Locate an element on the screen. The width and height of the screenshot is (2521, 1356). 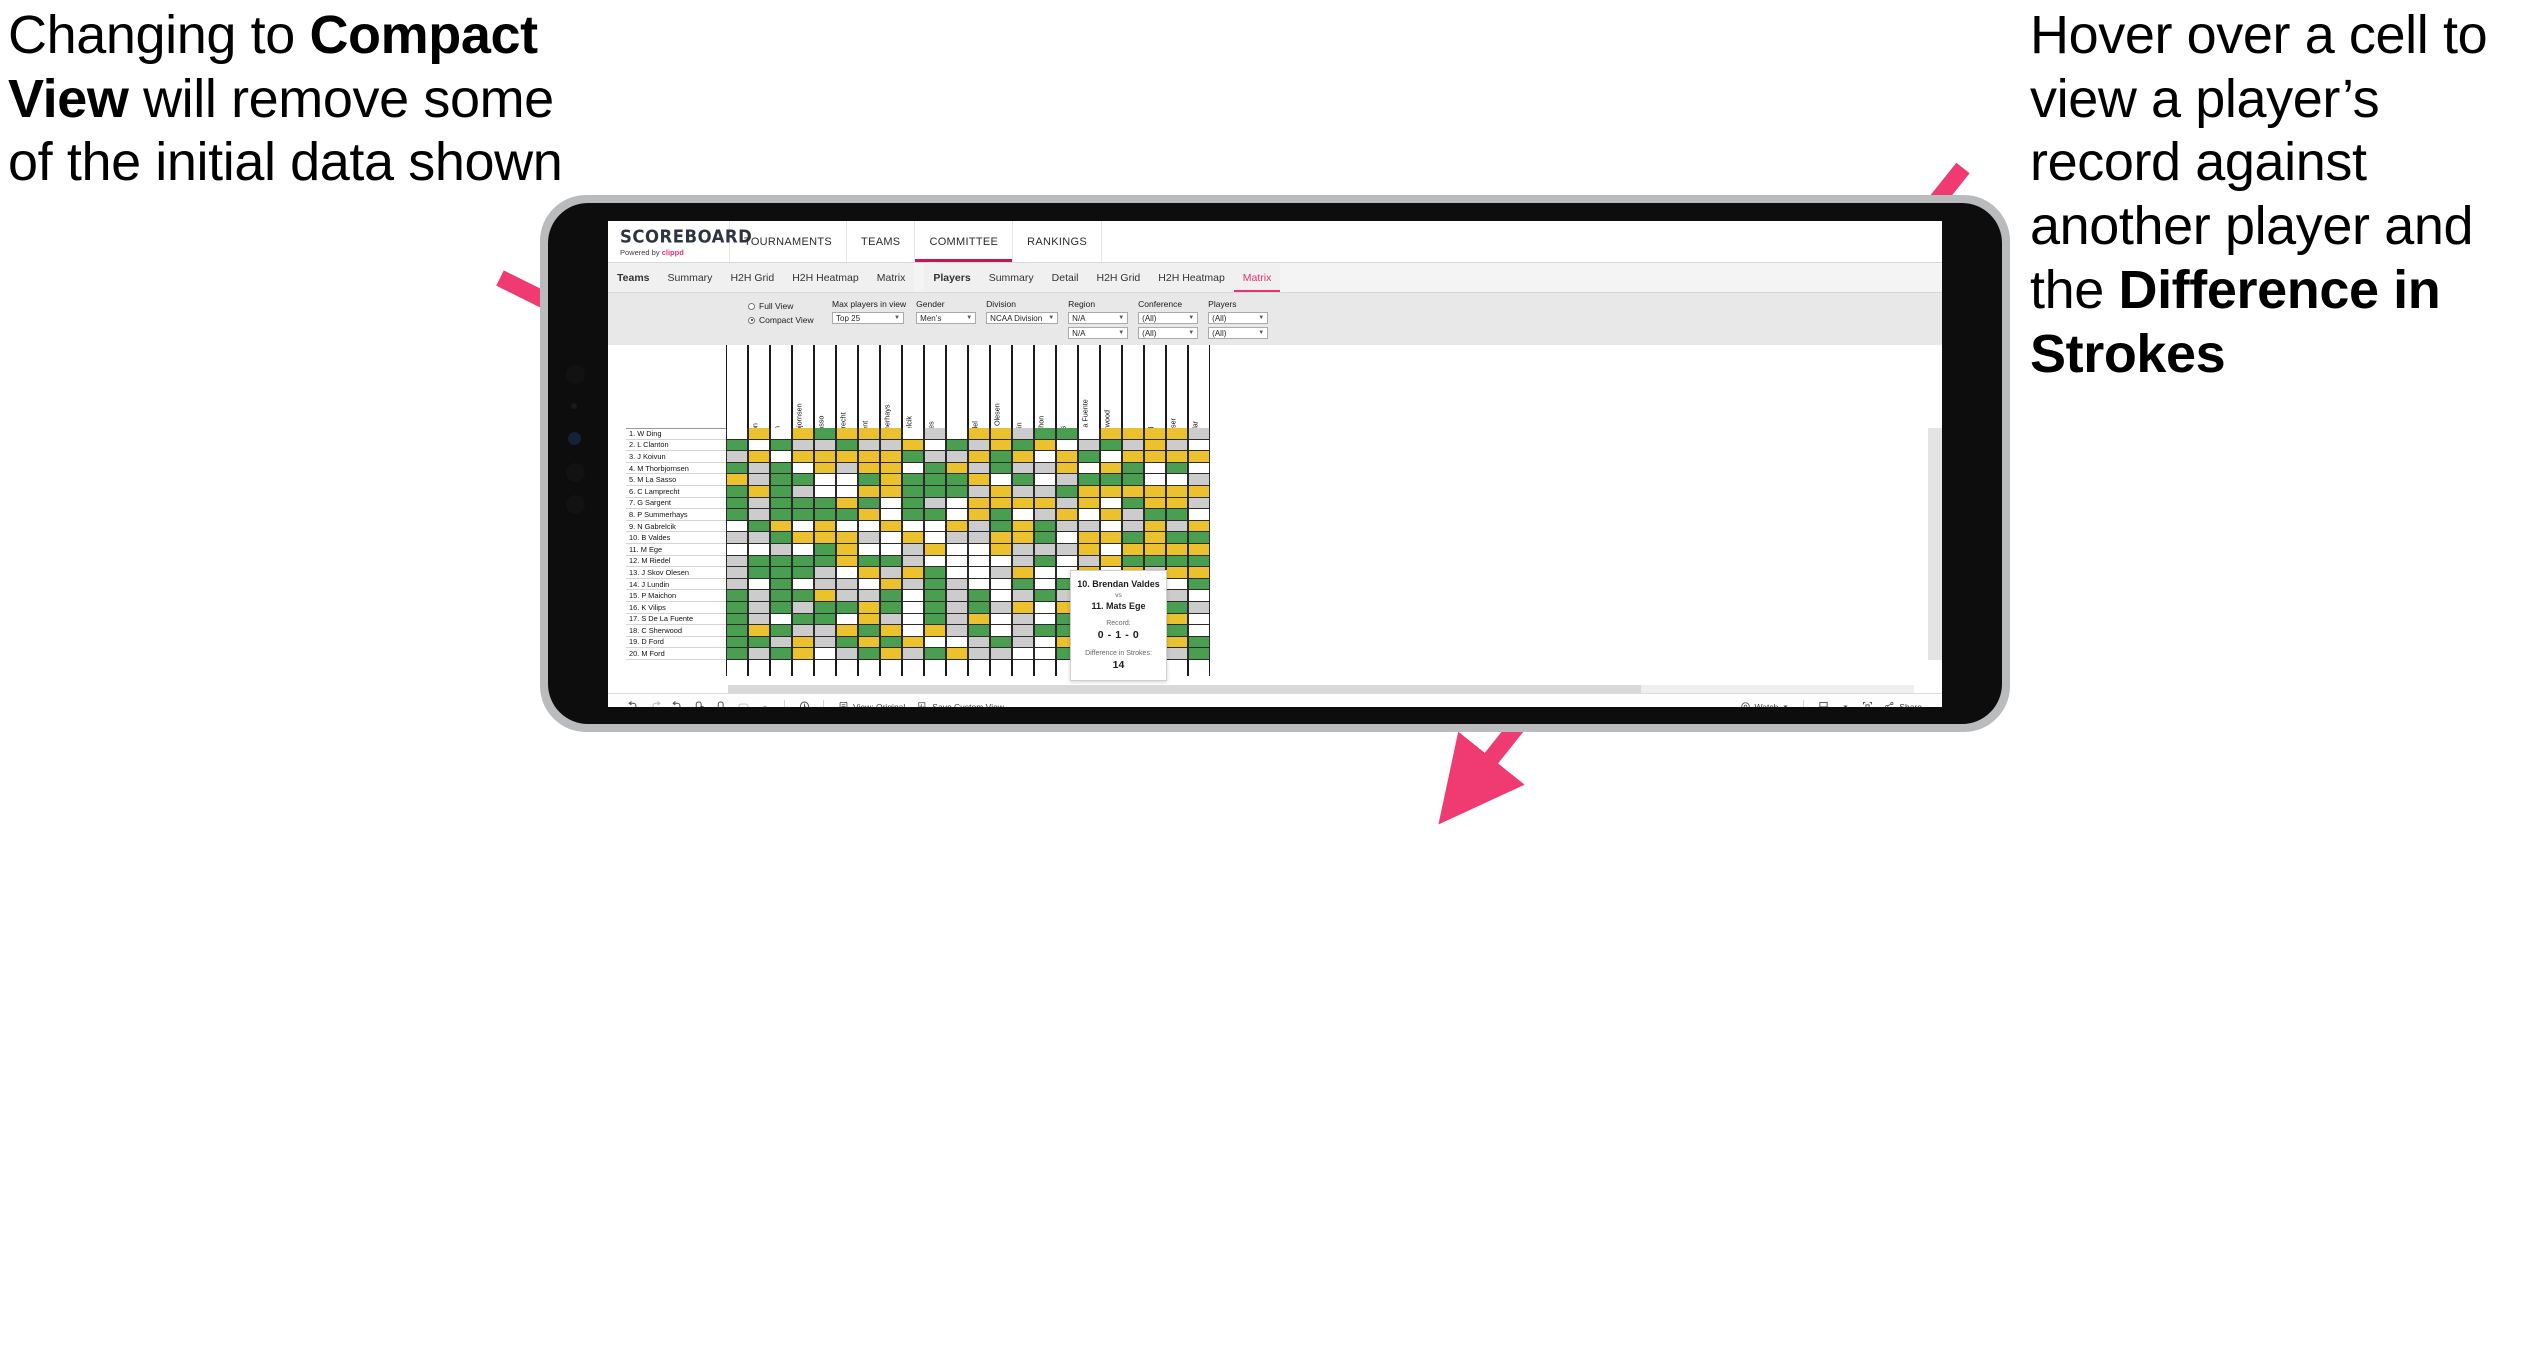
download-dropdown-icon is located at coordinates (1845, 702).